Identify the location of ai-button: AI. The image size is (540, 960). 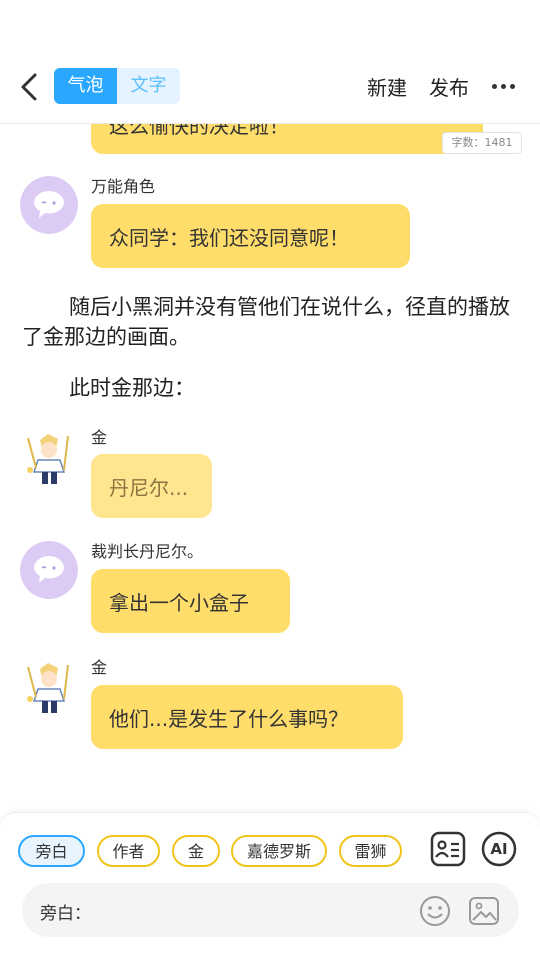
(499, 849).